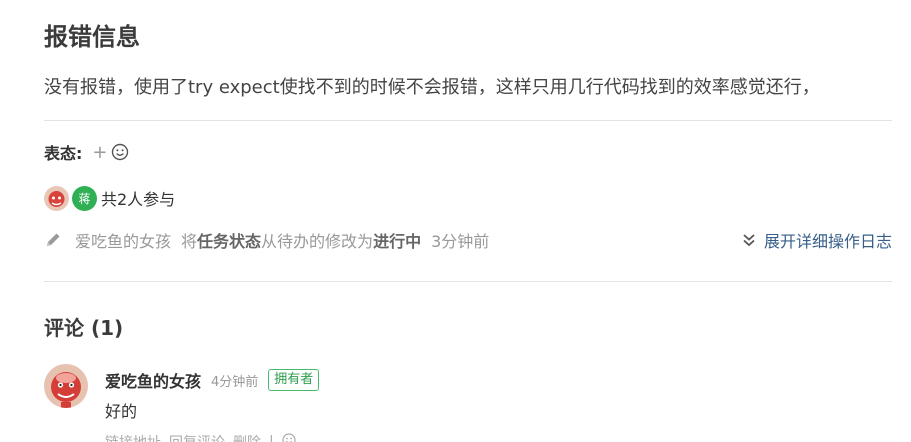 This screenshot has height=442, width=911. What do you see at coordinates (110, 152) in the screenshot?
I see `add-reaction-button: +` at bounding box center [110, 152].